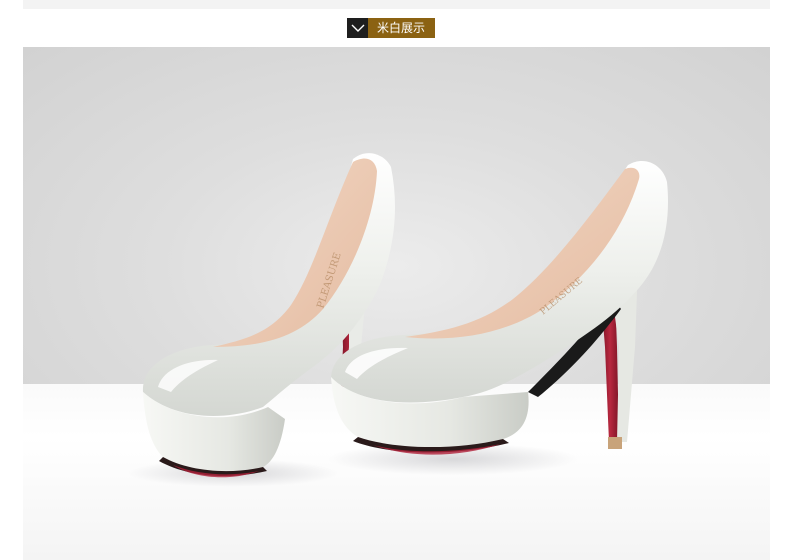  I want to click on section-title-tag: 米白展示, so click(391, 28).